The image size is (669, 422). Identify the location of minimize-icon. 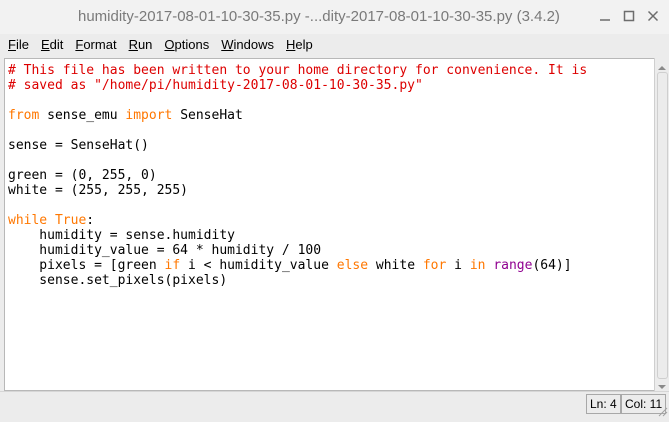
(605, 16).